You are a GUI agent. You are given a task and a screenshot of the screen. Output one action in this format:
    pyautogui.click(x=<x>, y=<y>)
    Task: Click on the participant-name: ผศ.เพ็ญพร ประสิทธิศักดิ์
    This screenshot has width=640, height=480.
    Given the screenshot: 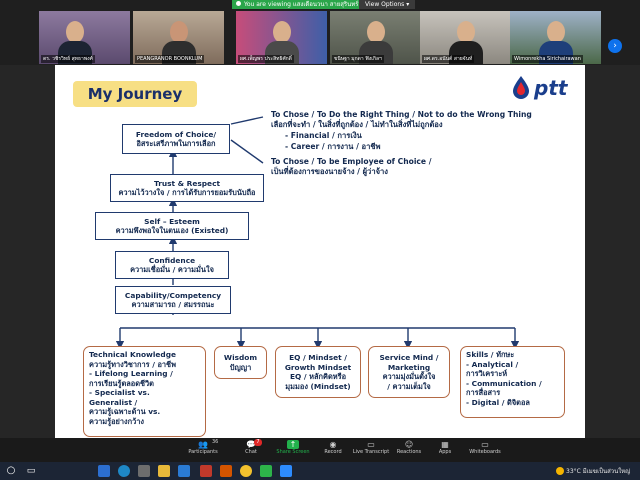 What is the action you would take?
    pyautogui.click(x=266, y=59)
    